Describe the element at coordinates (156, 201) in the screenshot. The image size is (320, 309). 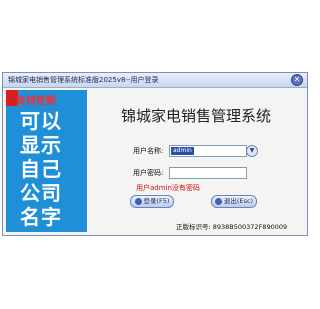
I see `login-button-label: 登录(F5)` at that location.